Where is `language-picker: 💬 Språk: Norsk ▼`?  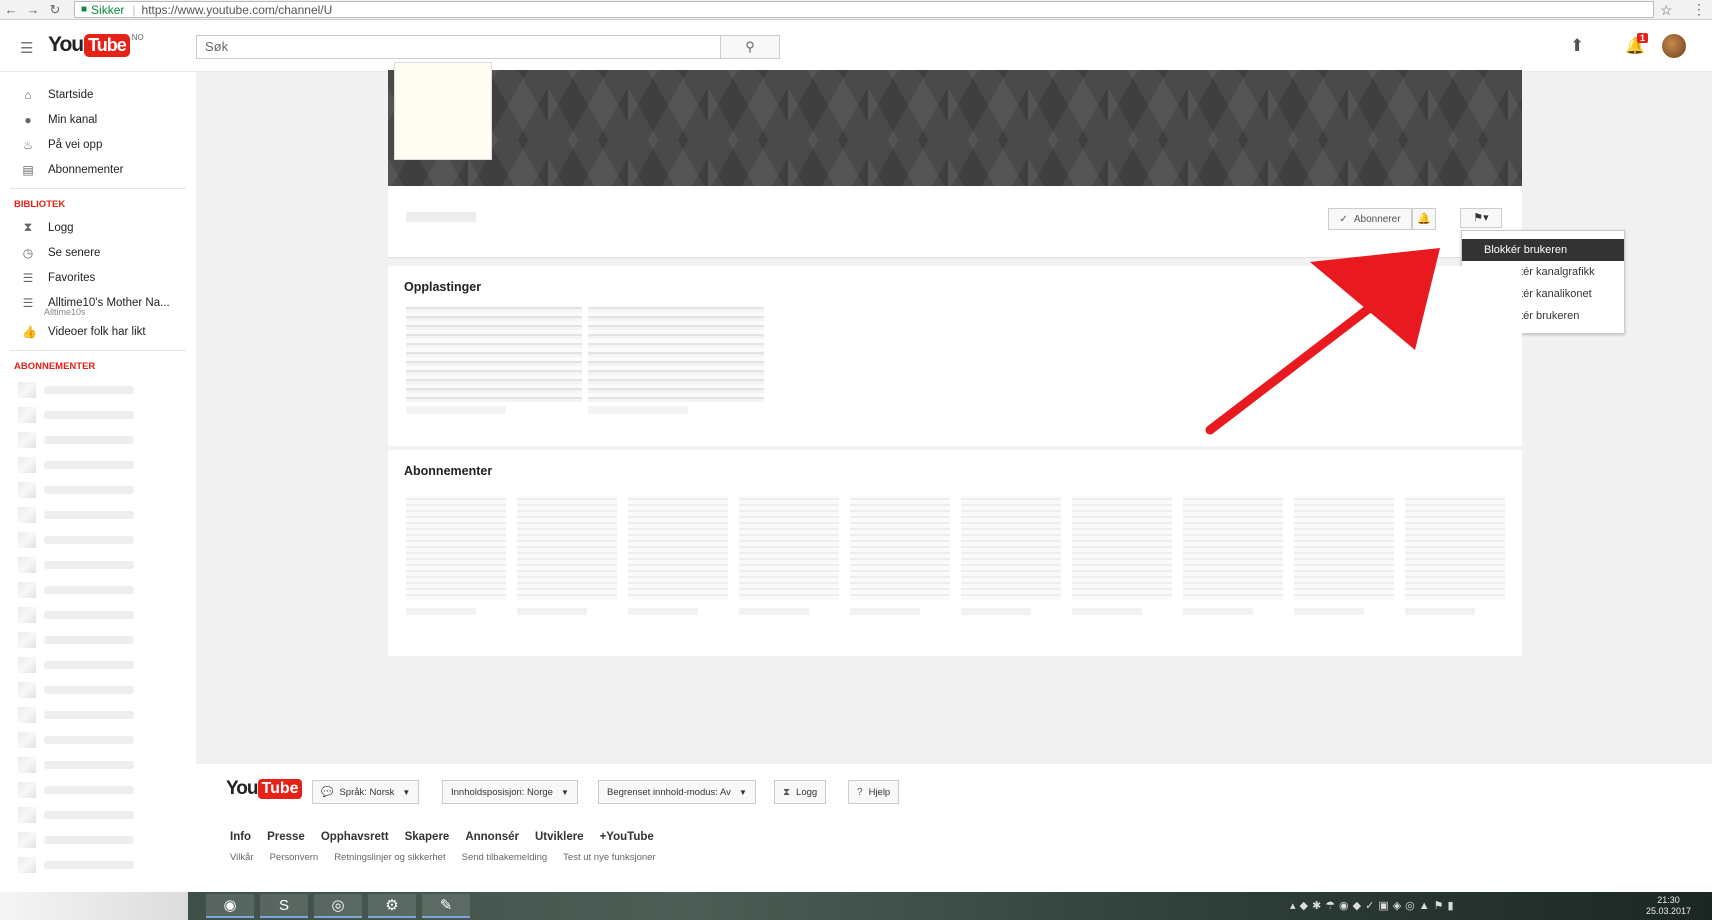 language-picker: 💬 Språk: Norsk ▼ is located at coordinates (366, 792).